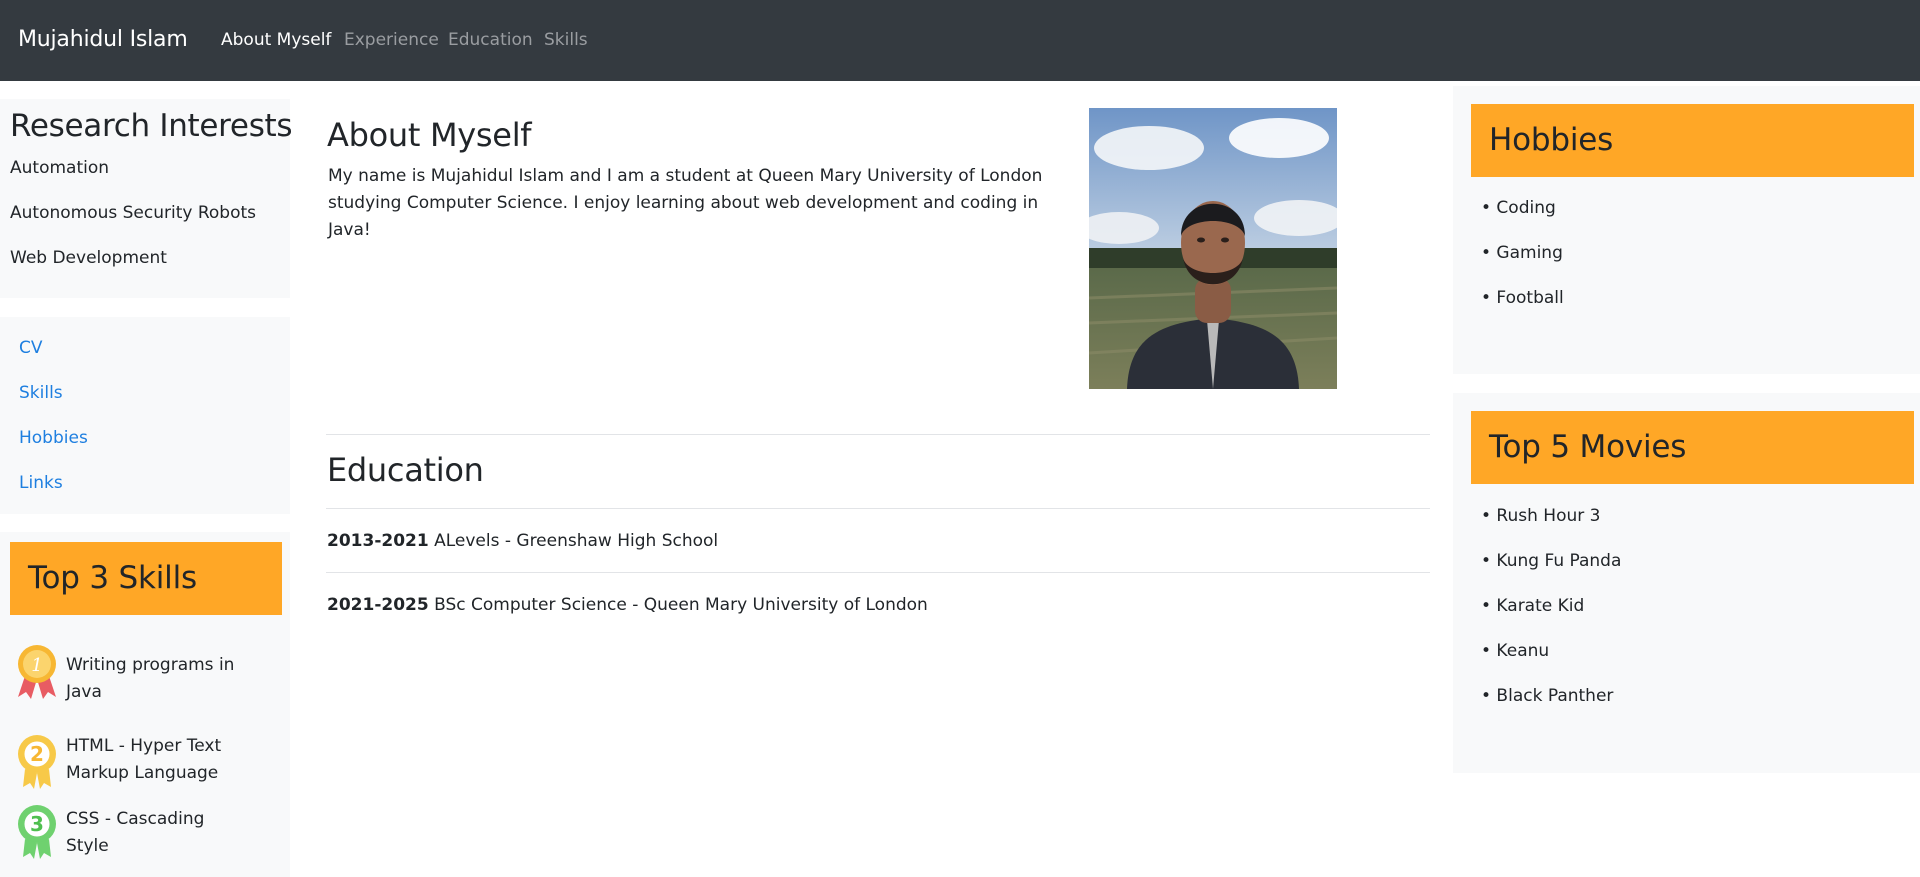 The image size is (1920, 877). What do you see at coordinates (1522, 298) in the screenshot?
I see `hobby-item: • Football` at bounding box center [1522, 298].